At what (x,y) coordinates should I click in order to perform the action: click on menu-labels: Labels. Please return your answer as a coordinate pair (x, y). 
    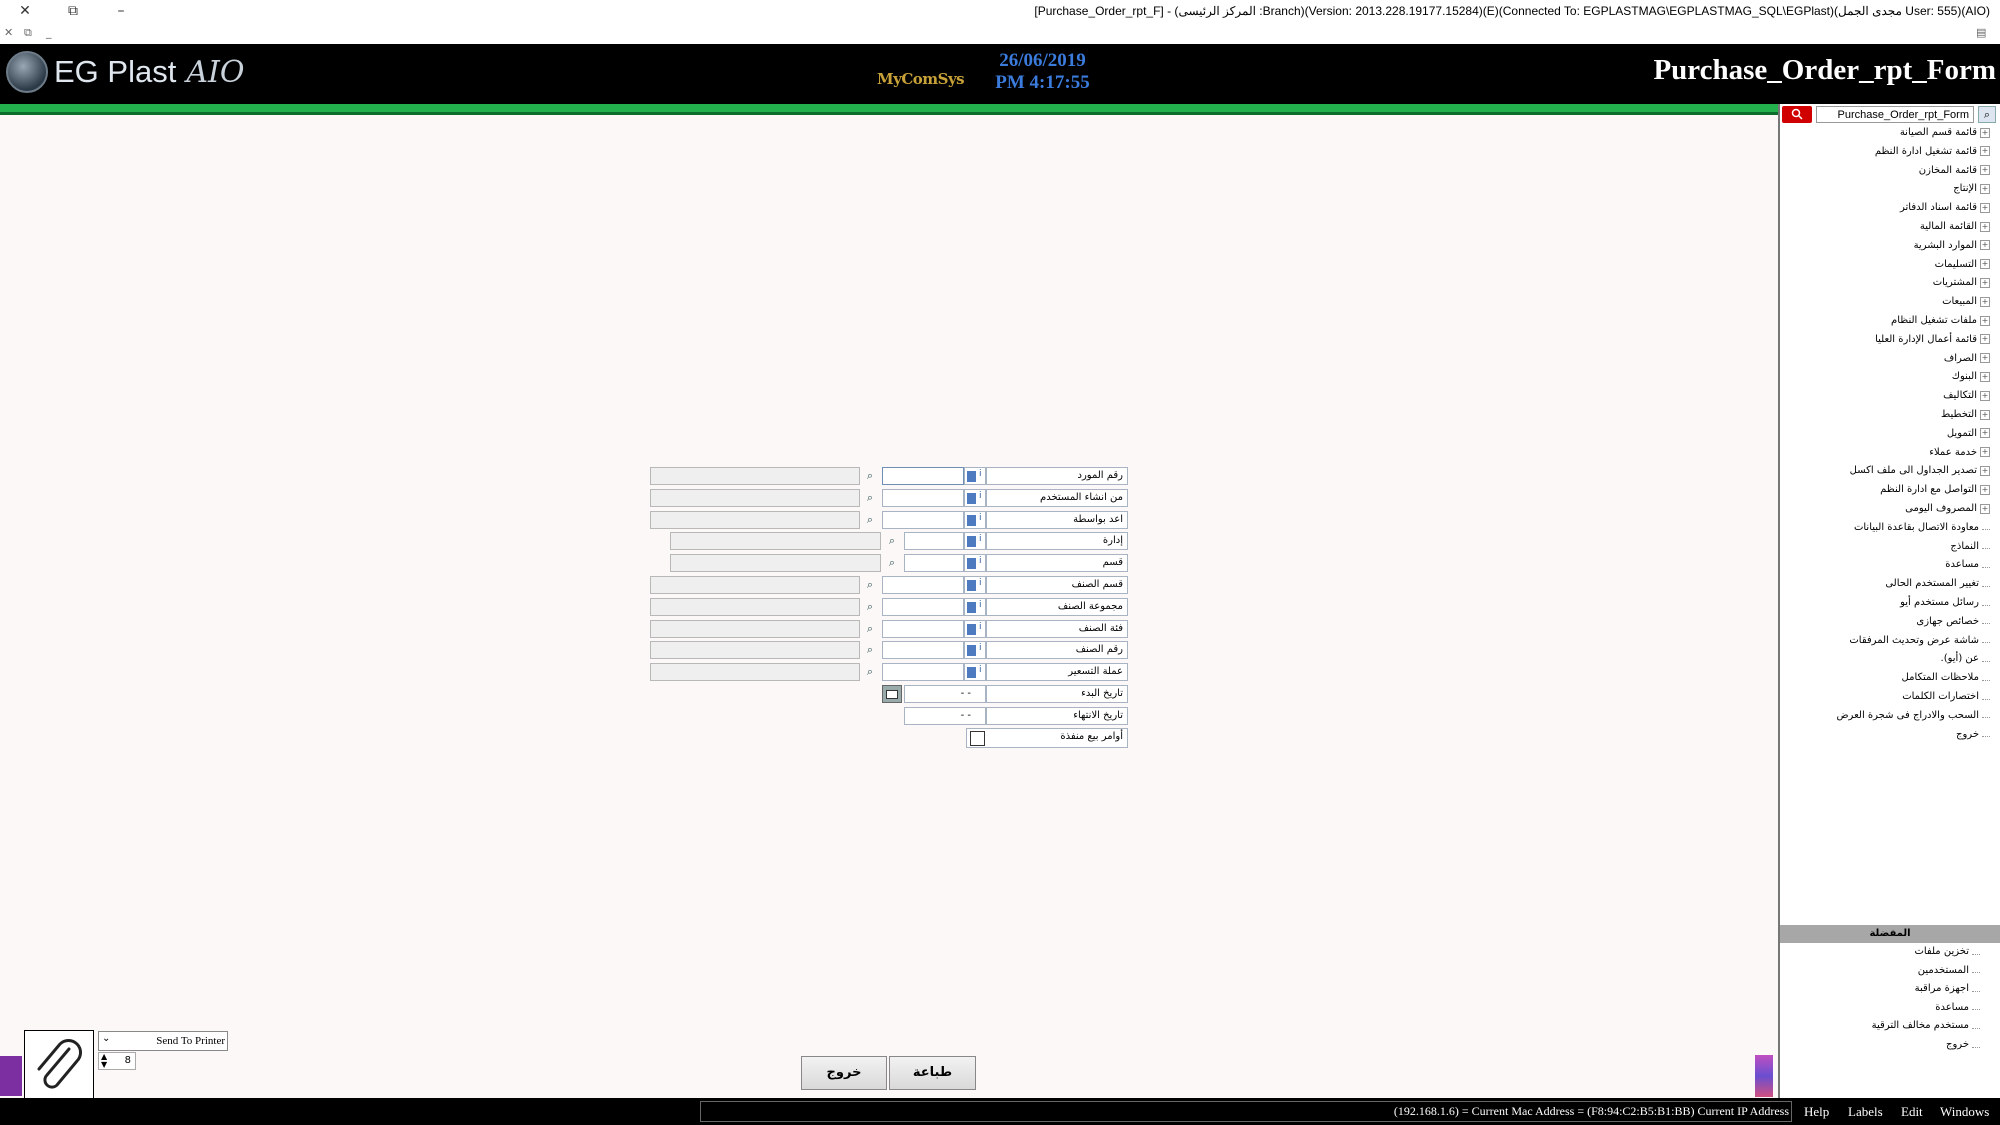
    Looking at the image, I should click on (1865, 1112).